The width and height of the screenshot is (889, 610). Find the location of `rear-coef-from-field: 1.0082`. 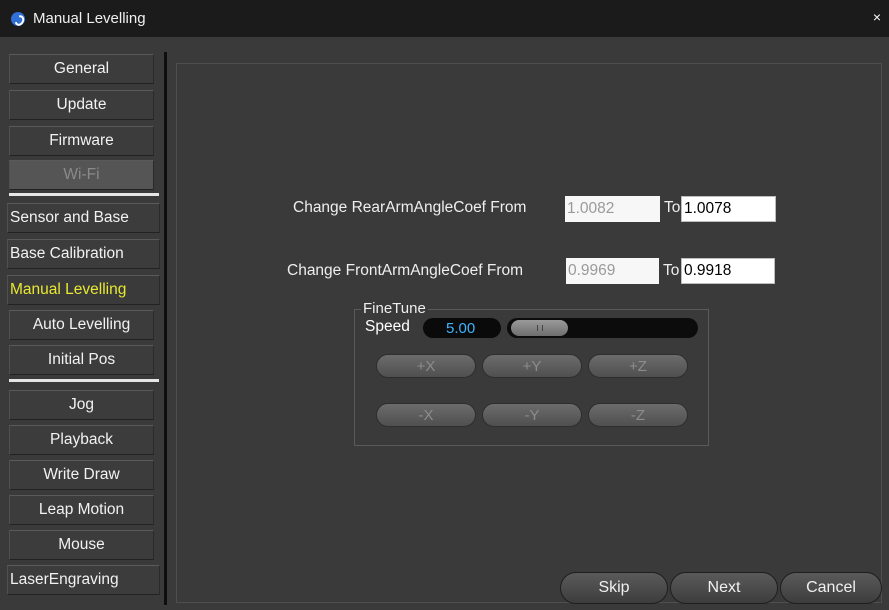

rear-coef-from-field: 1.0082 is located at coordinates (612, 209).